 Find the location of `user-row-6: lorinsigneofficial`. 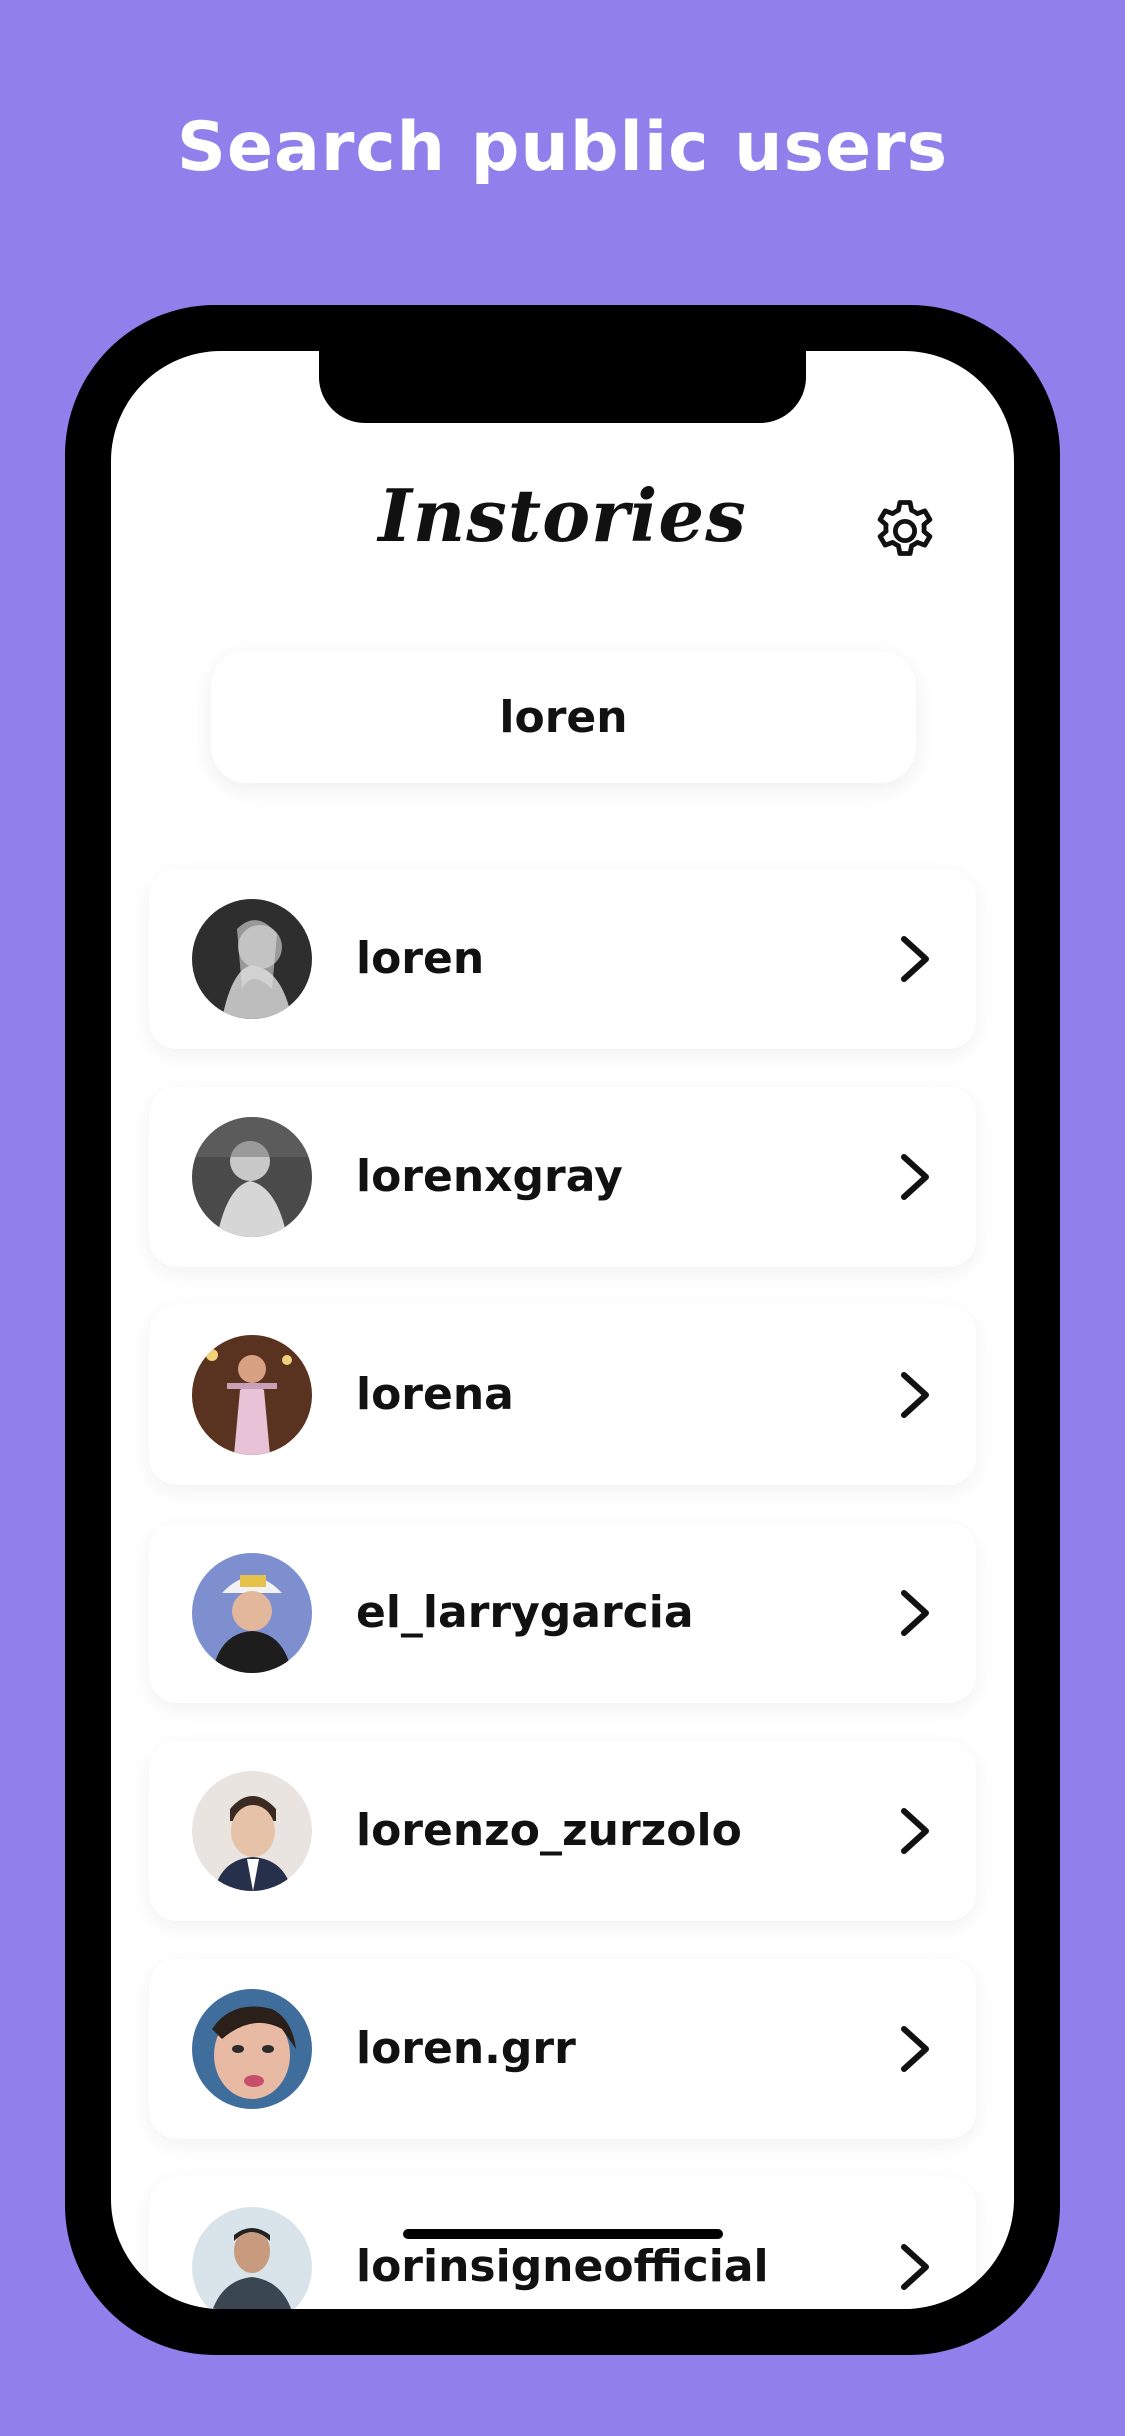

user-row-6: lorinsigneofficial is located at coordinates (562, 2243).